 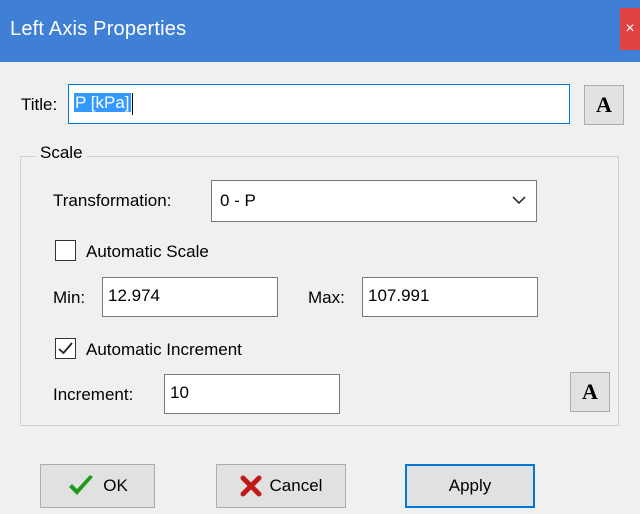 I want to click on automatic-increment-label: Automatic Increment, so click(x=164, y=349).